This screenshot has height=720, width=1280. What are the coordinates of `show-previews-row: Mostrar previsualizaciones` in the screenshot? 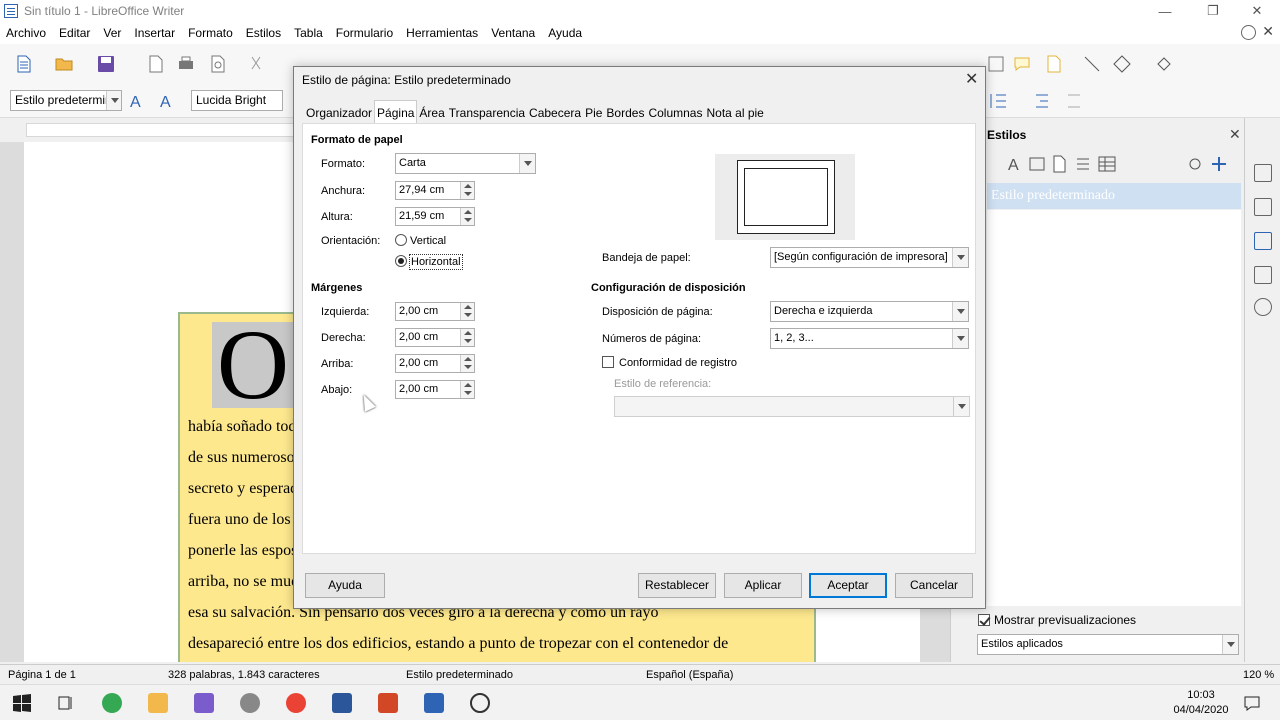 It's located at (1057, 620).